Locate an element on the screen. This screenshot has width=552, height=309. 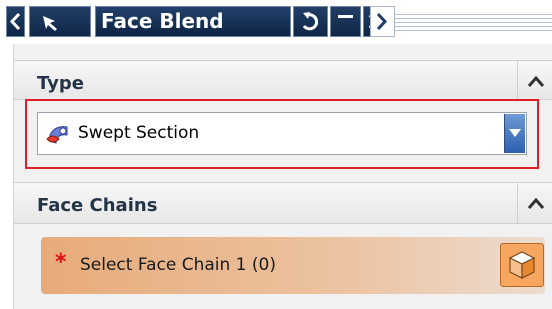
type-collapse-button is located at coordinates (534, 80).